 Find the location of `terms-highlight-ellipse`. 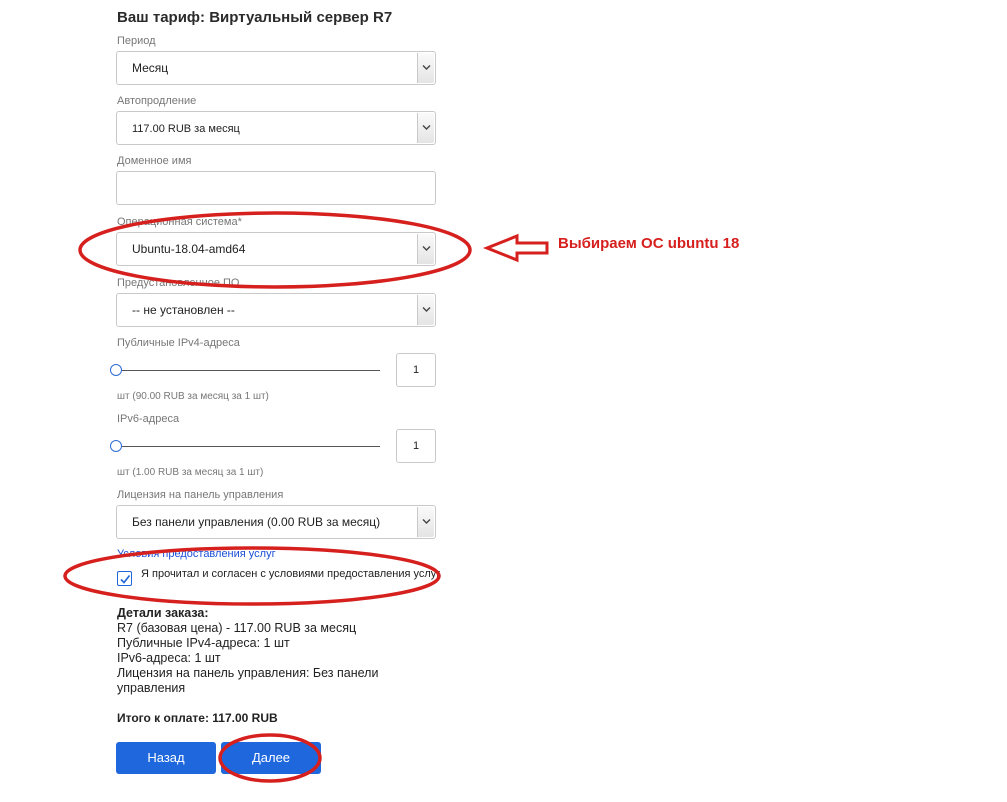

terms-highlight-ellipse is located at coordinates (252, 576).